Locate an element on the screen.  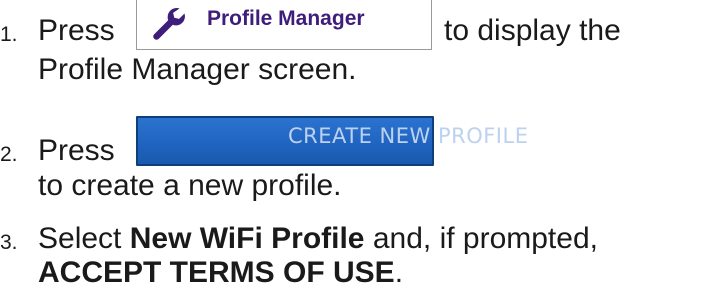
step-3-line-2: ACCEPT TERMS OF USE. is located at coordinates (220, 273).